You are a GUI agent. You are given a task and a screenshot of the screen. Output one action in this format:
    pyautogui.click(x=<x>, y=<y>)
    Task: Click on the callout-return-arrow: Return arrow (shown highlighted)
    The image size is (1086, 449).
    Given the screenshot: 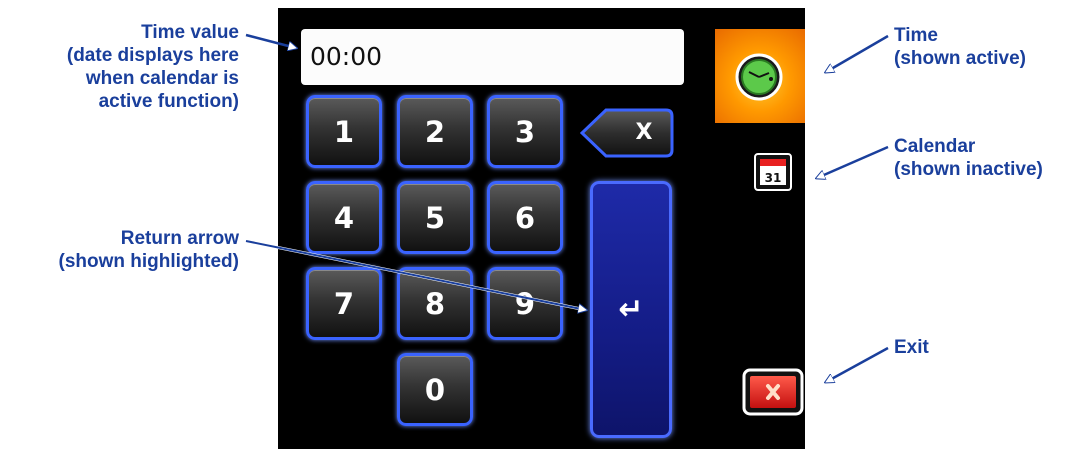 What is the action you would take?
    pyautogui.click(x=119, y=250)
    